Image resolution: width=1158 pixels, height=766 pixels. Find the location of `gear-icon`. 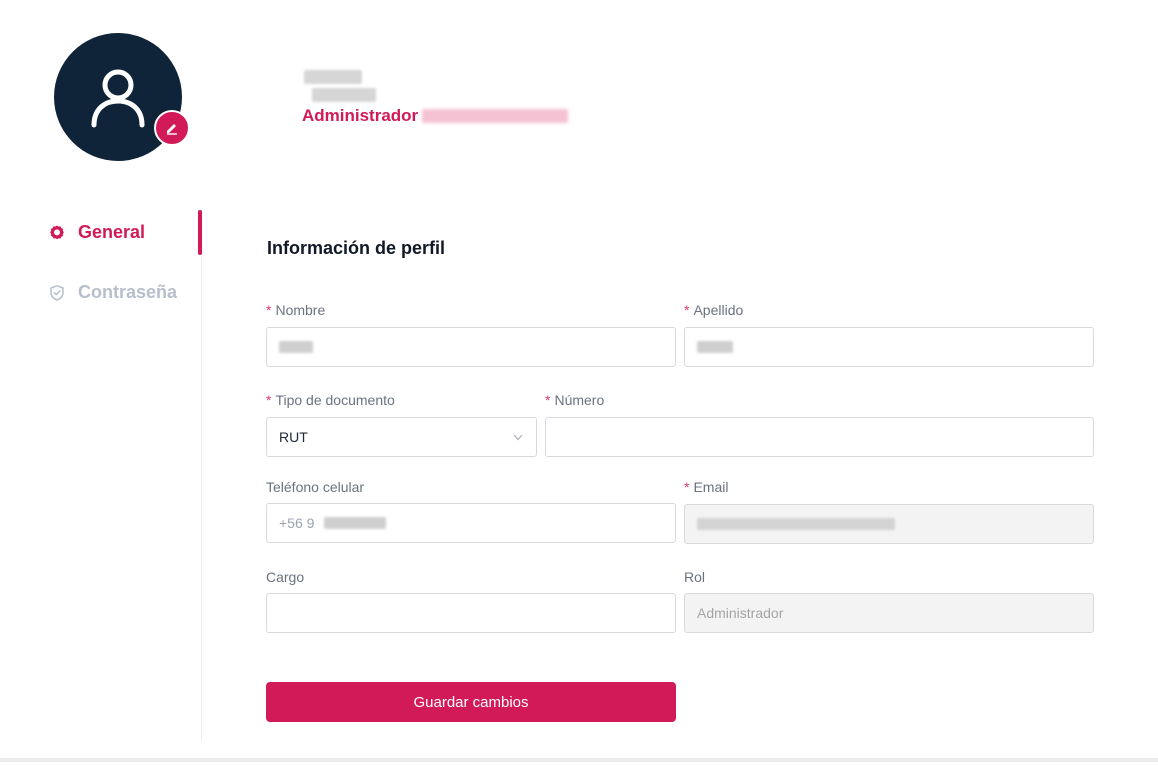

gear-icon is located at coordinates (57, 233).